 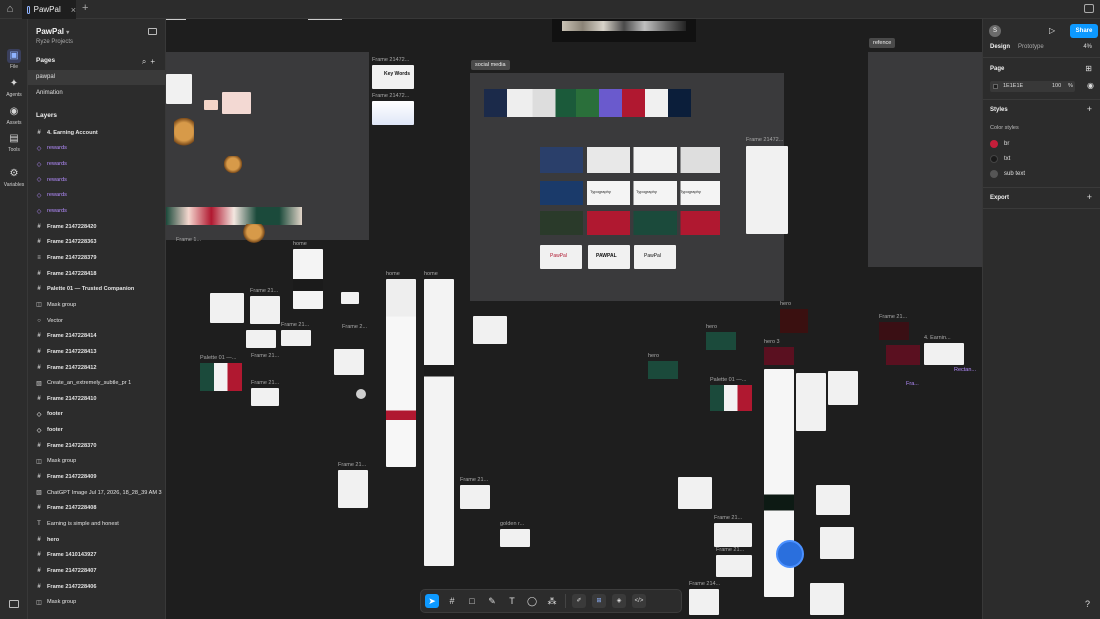 I want to click on layer-item: T Earning is simple and honest, so click(x=96, y=524).